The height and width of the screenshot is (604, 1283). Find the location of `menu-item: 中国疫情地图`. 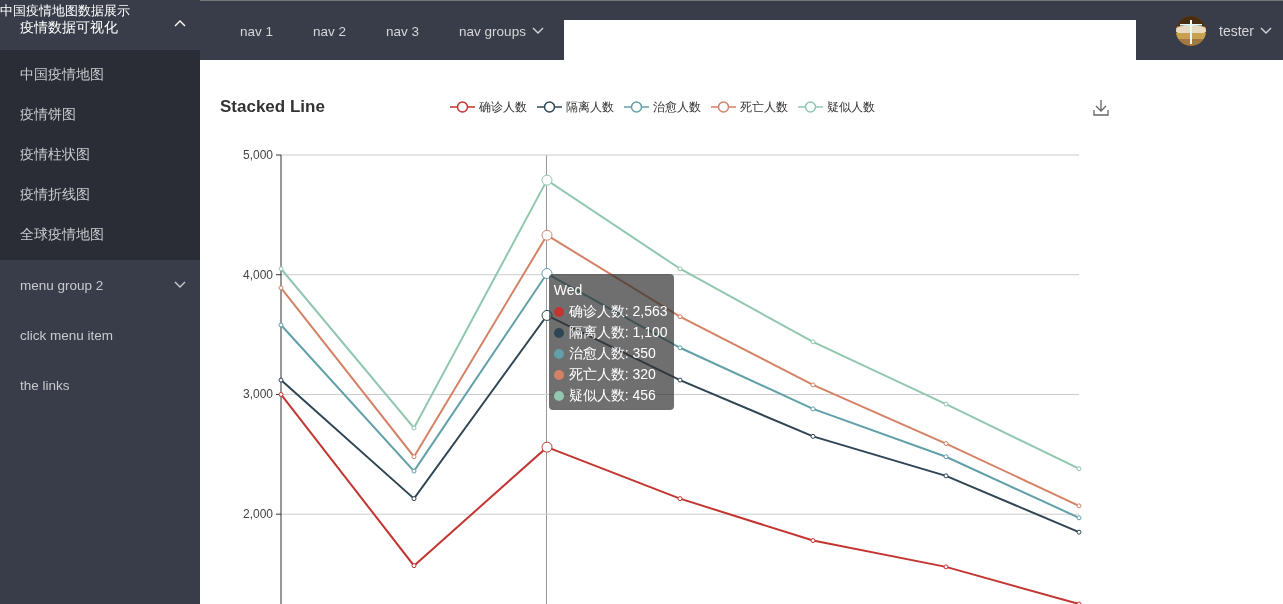

menu-item: 中国疫情地图 is located at coordinates (100, 75).